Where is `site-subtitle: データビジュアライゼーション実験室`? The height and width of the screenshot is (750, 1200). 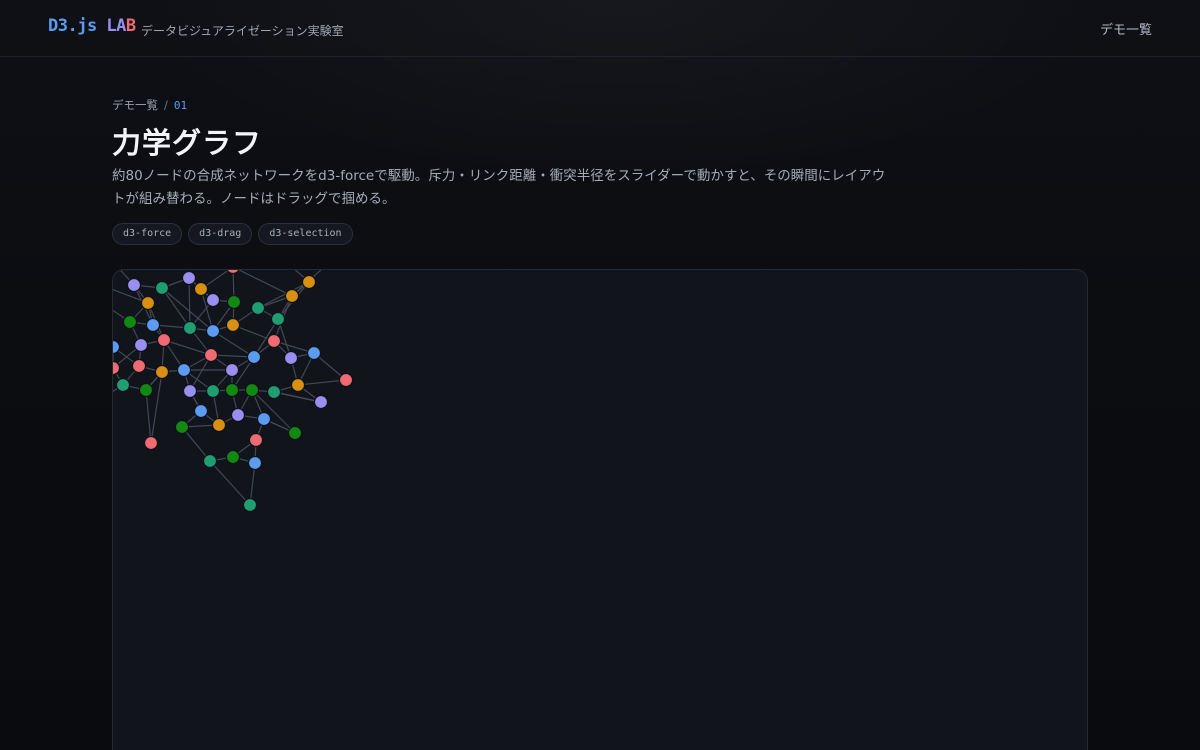 site-subtitle: データビジュアライゼーション実験室 is located at coordinates (242, 31).